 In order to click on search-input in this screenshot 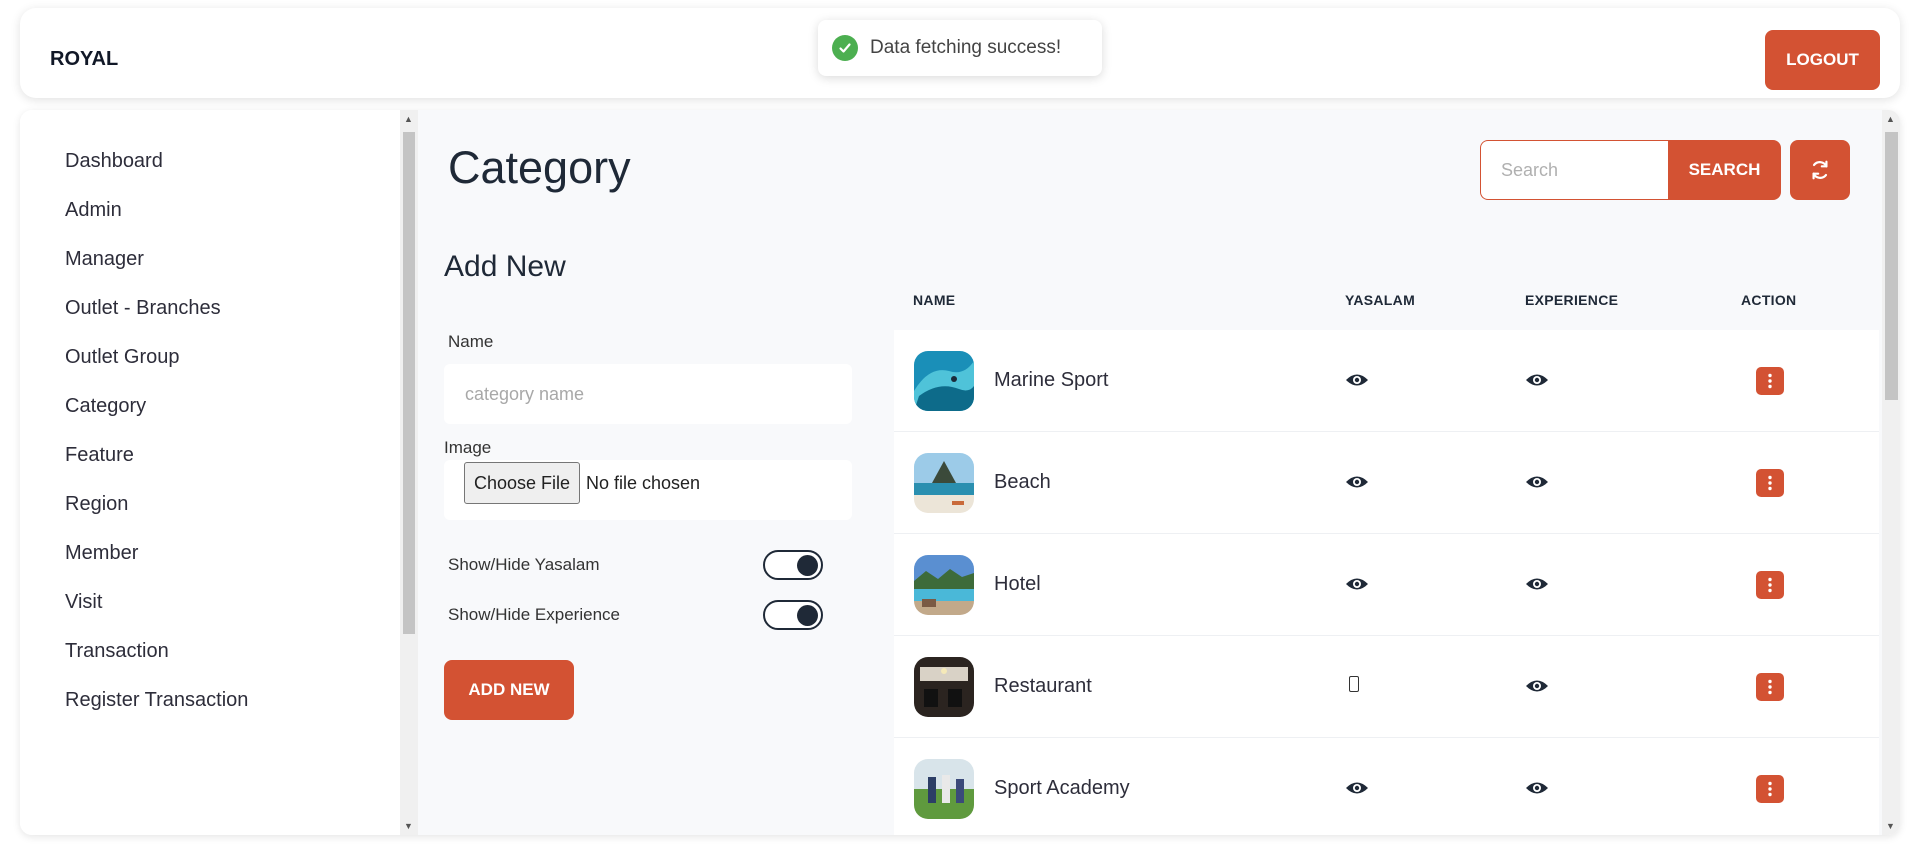, I will do `click(1574, 170)`.